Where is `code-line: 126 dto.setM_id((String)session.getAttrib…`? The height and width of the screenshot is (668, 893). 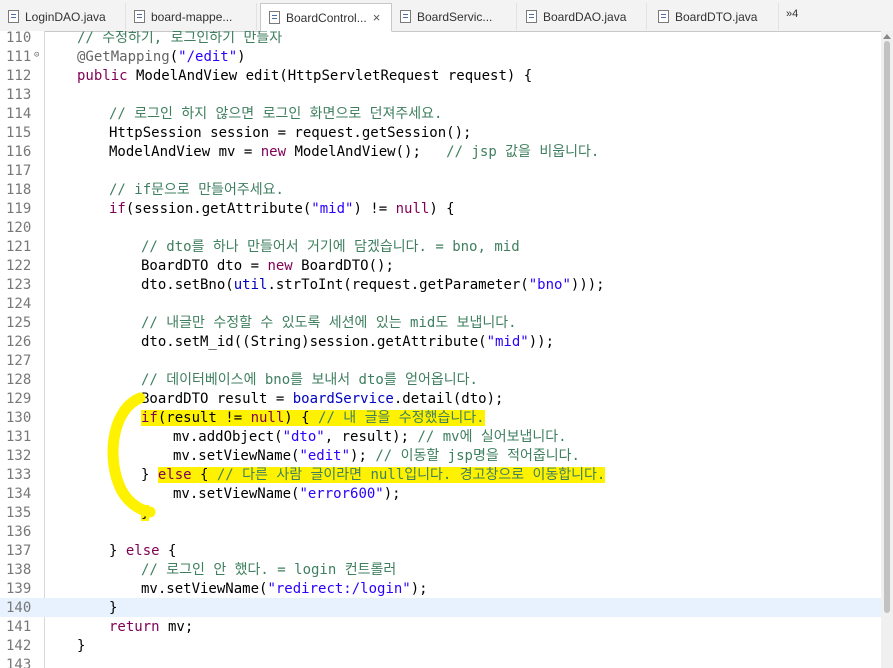 code-line: 126 dto.setM_id((String)session.getAttrib… is located at coordinates (440, 341).